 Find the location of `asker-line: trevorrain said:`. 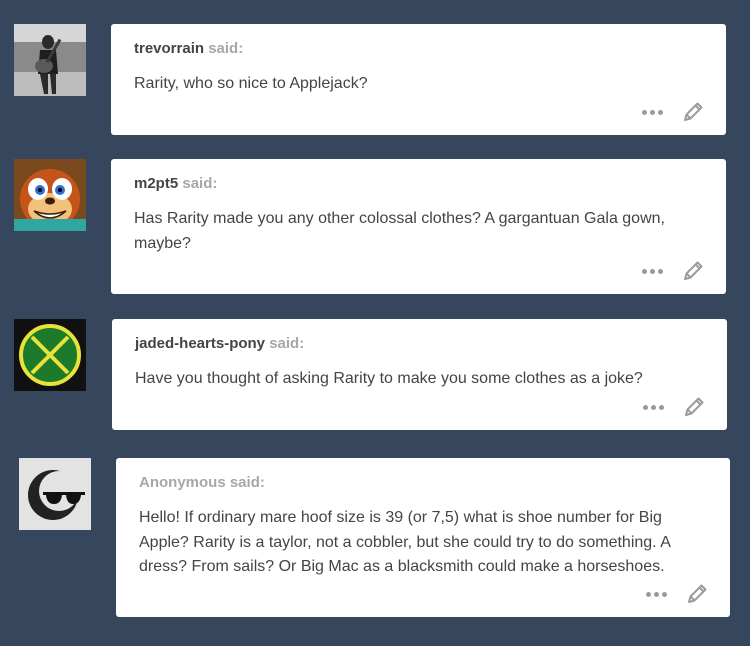

asker-line: trevorrain said: is located at coordinates (419, 49).